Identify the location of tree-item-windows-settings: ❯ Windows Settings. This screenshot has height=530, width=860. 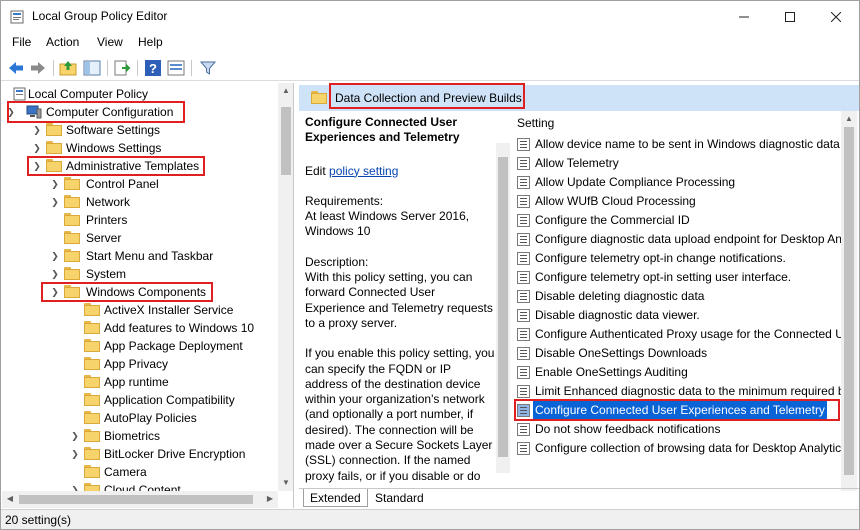
(141, 148).